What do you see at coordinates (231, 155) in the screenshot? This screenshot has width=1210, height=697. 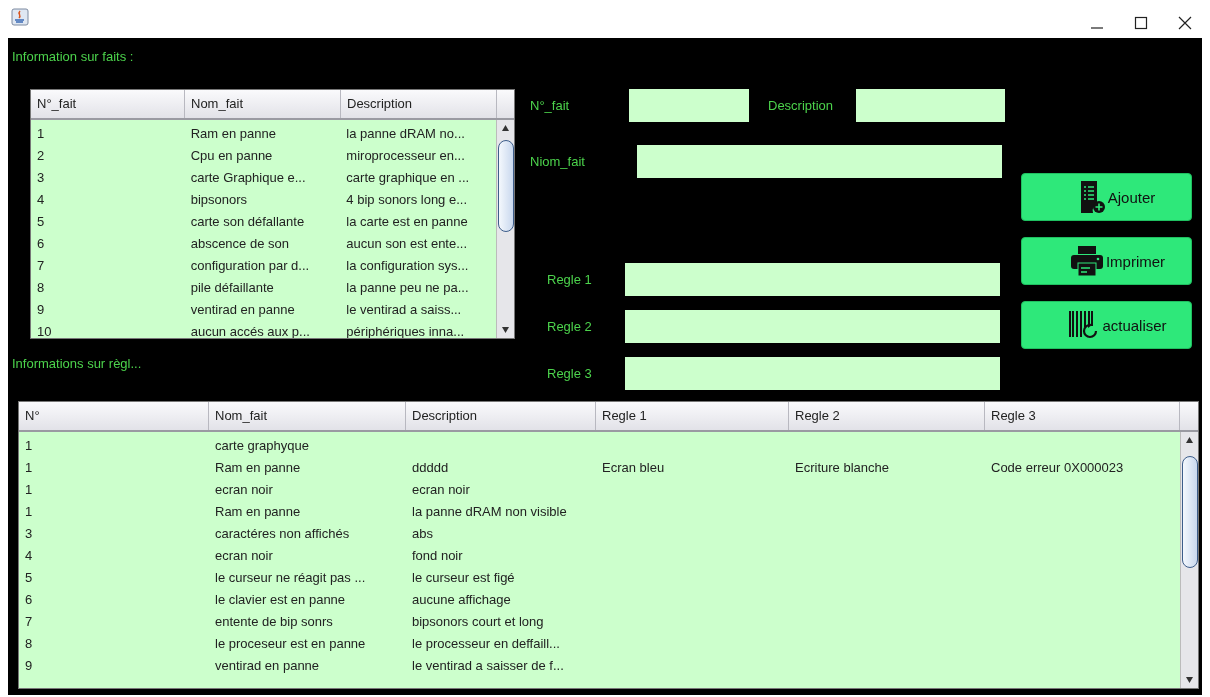 I see `table-cell: Cpu en panne` at bounding box center [231, 155].